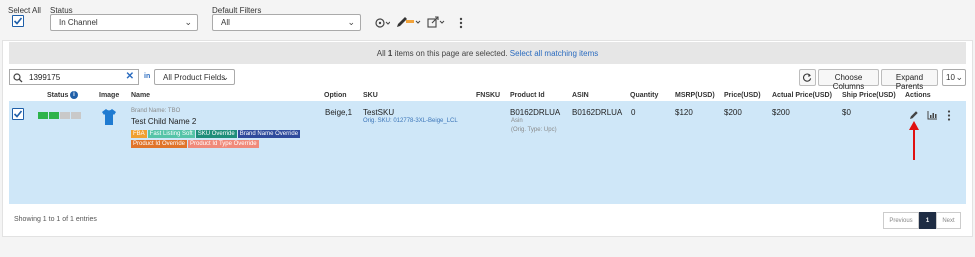 This screenshot has width=975, height=257. Describe the element at coordinates (339, 112) in the screenshot. I see `option-value: Beige,1` at that location.